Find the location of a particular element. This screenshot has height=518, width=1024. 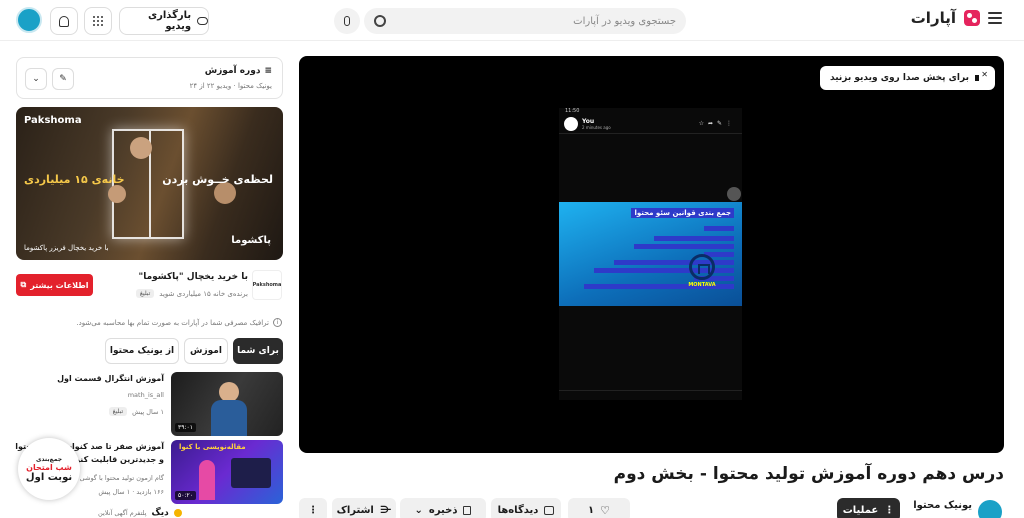

operations-dots-icon: ⋮ is located at coordinates (889, 510).